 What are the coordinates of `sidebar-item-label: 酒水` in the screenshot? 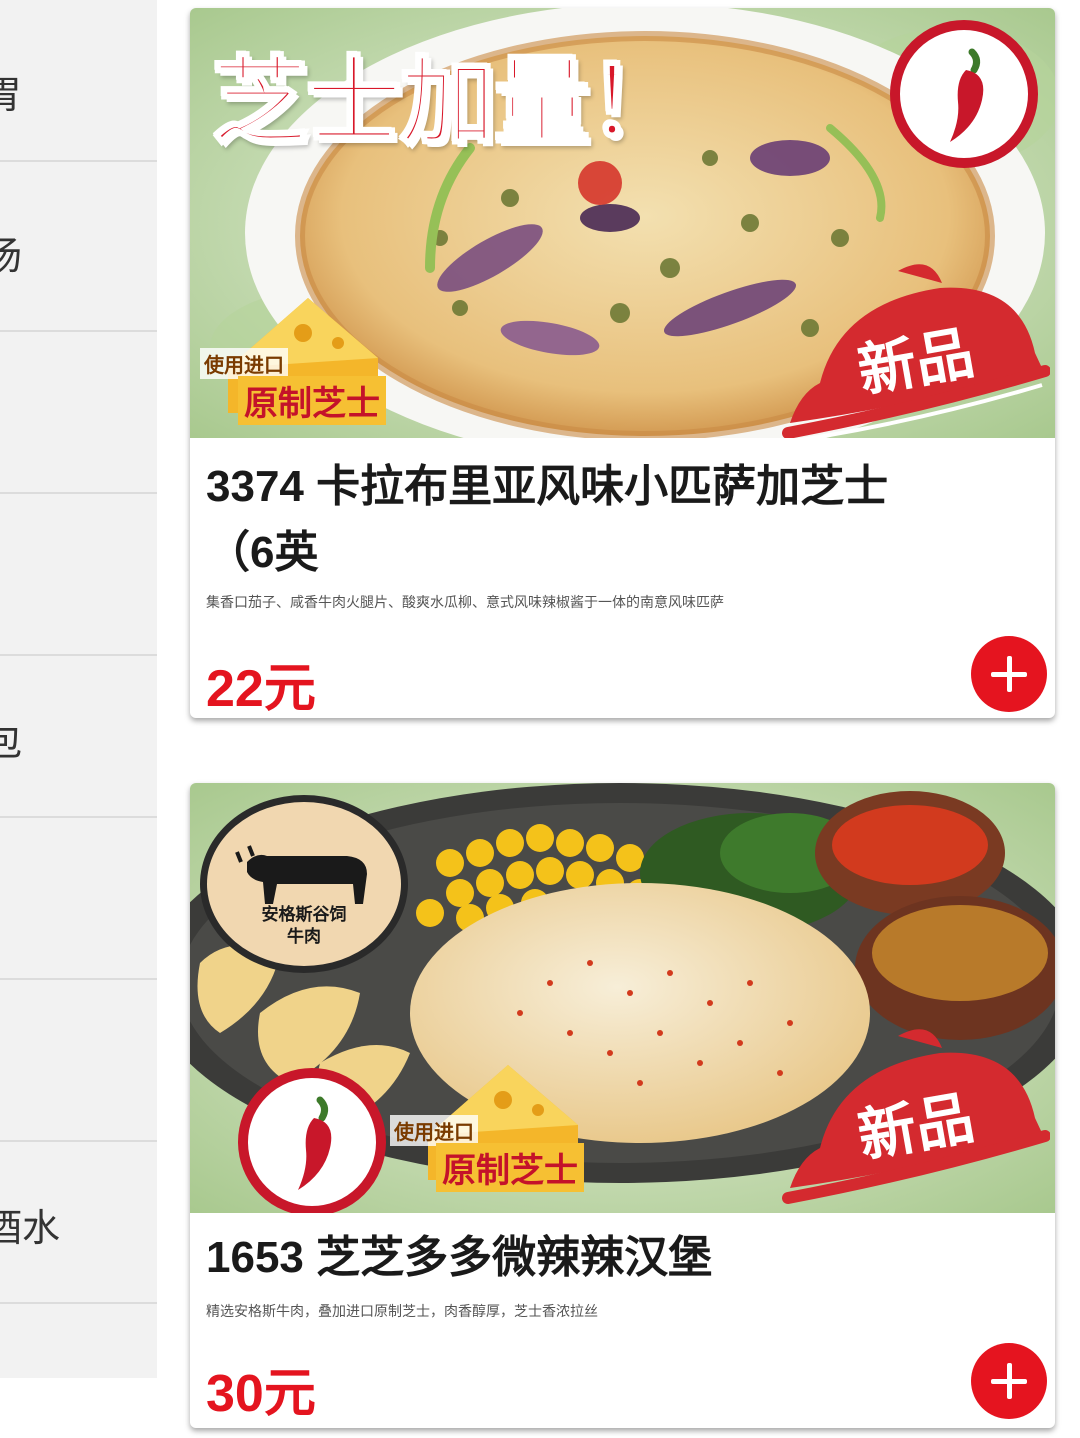 It's located at (30, 1228).